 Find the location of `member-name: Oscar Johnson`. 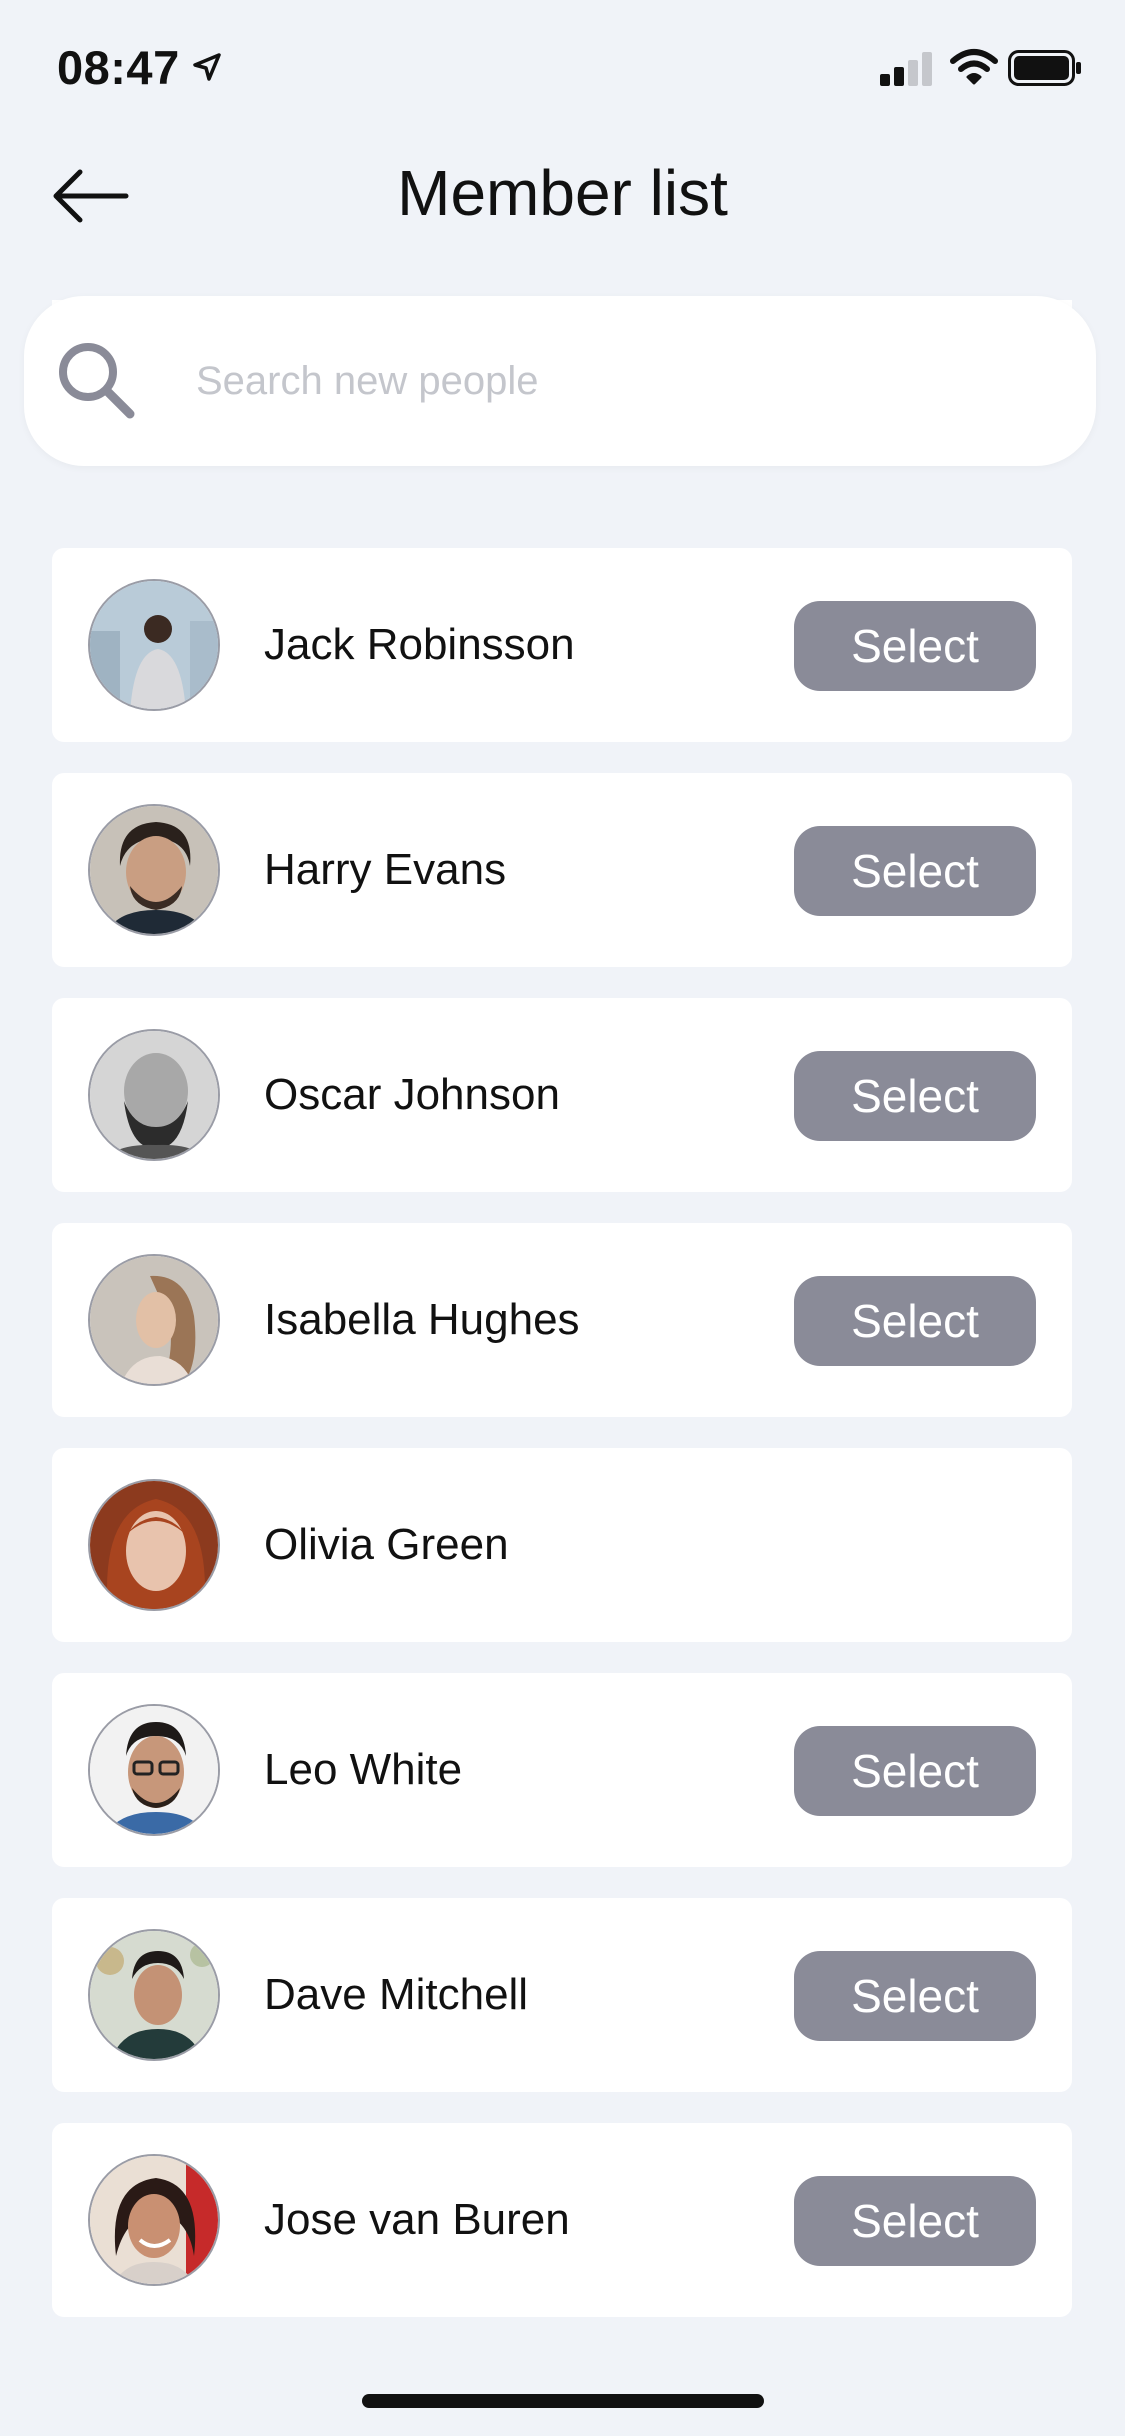

member-name: Oscar Johnson is located at coordinates (412, 1094).